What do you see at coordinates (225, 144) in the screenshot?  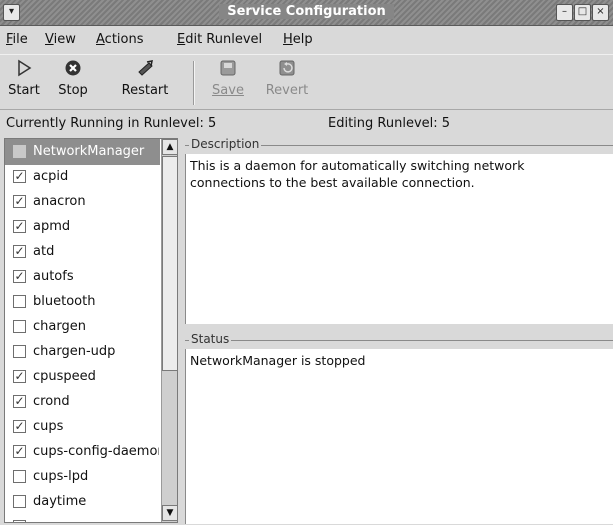 I see `description-label: Description` at bounding box center [225, 144].